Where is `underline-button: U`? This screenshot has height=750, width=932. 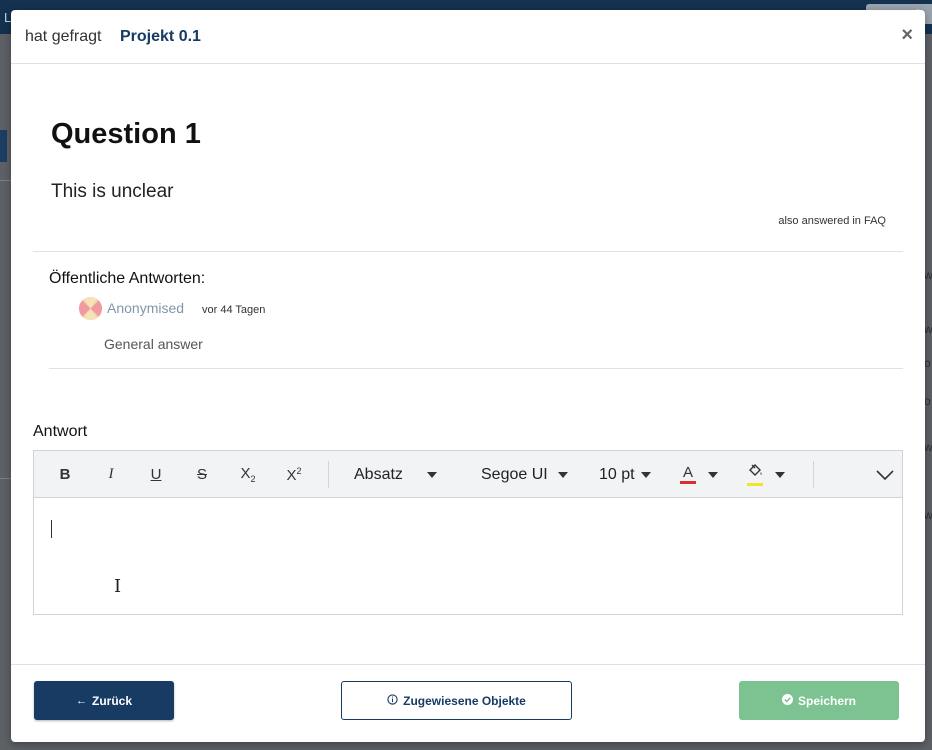
underline-button: U is located at coordinates (156, 474).